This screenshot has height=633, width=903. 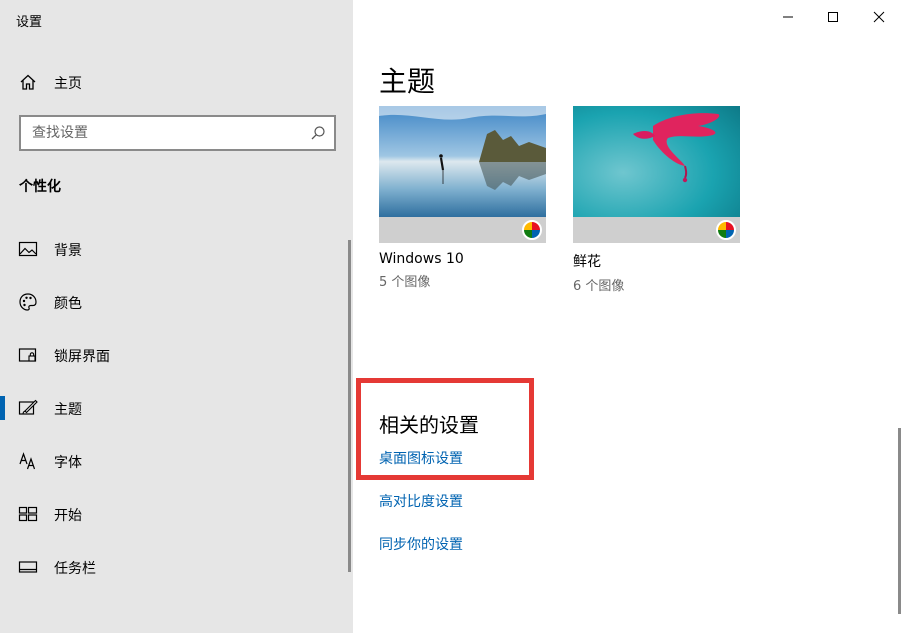 I want to click on main-scrollbar, so click(x=899, y=521).